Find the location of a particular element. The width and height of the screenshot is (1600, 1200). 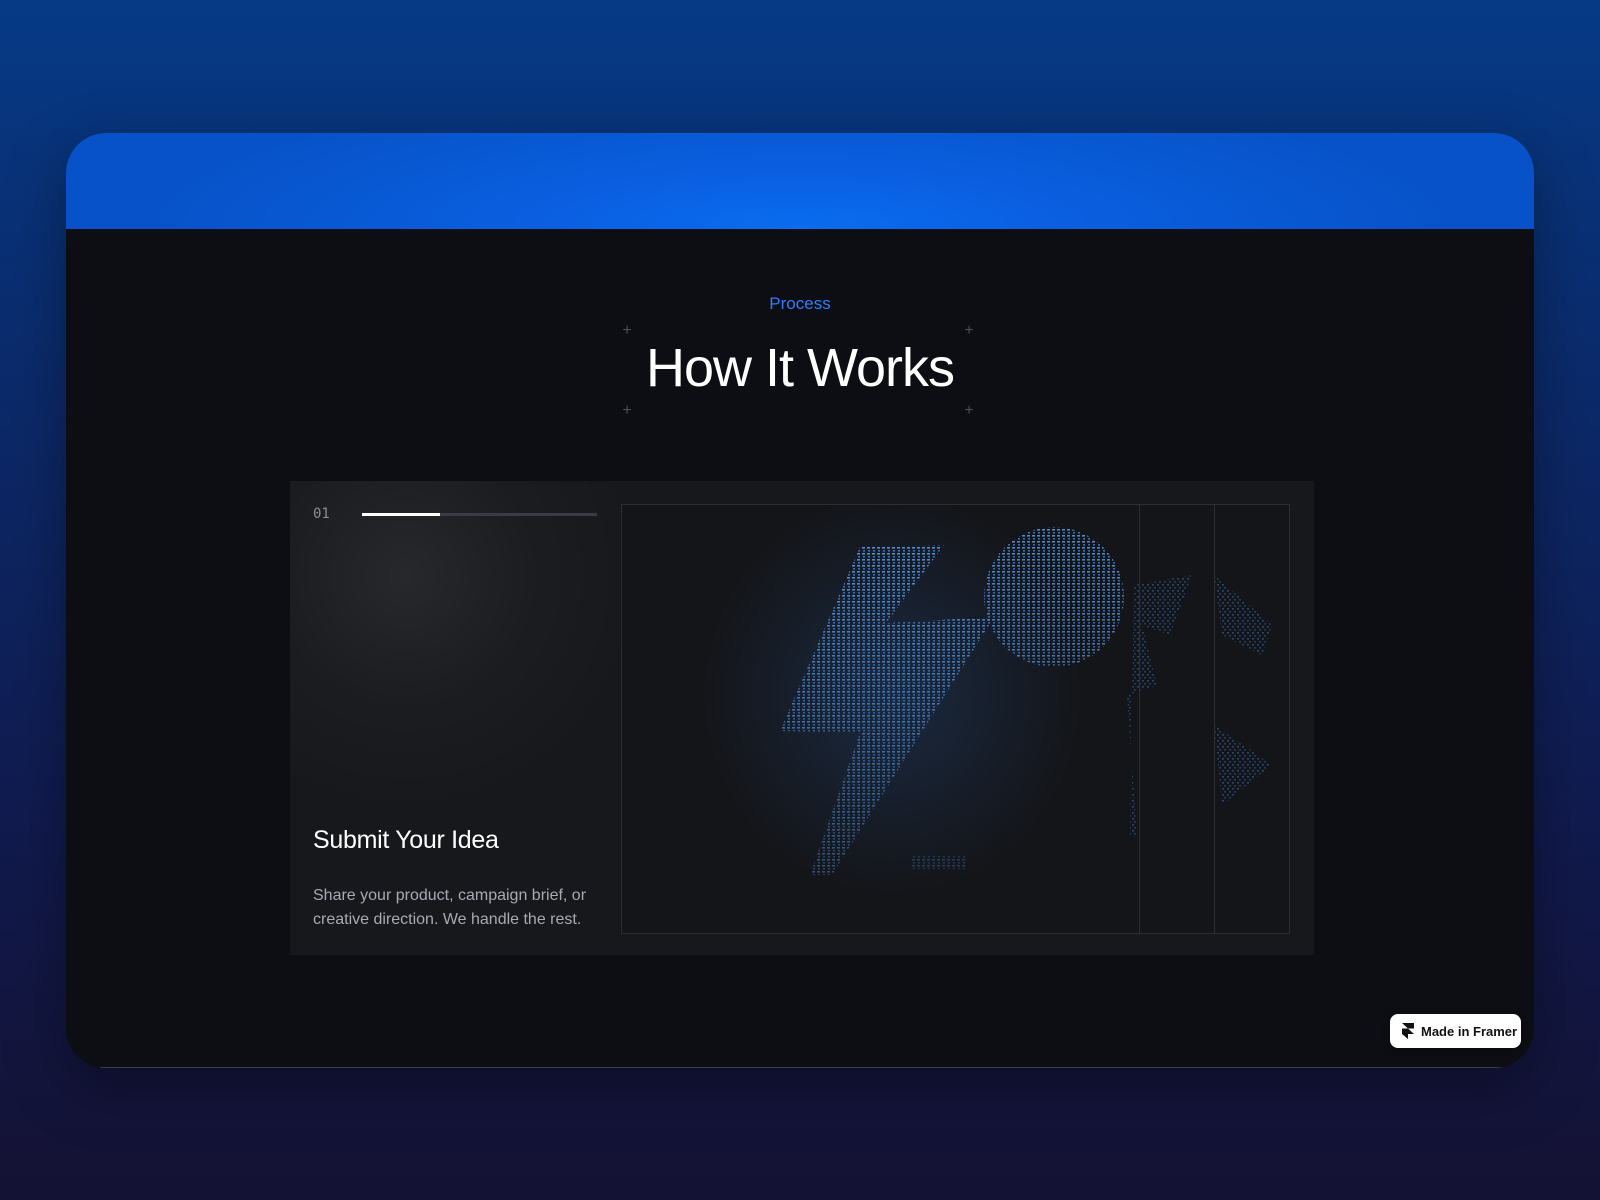

made-in-framer-badge: Made in Framer is located at coordinates (1455, 1031).